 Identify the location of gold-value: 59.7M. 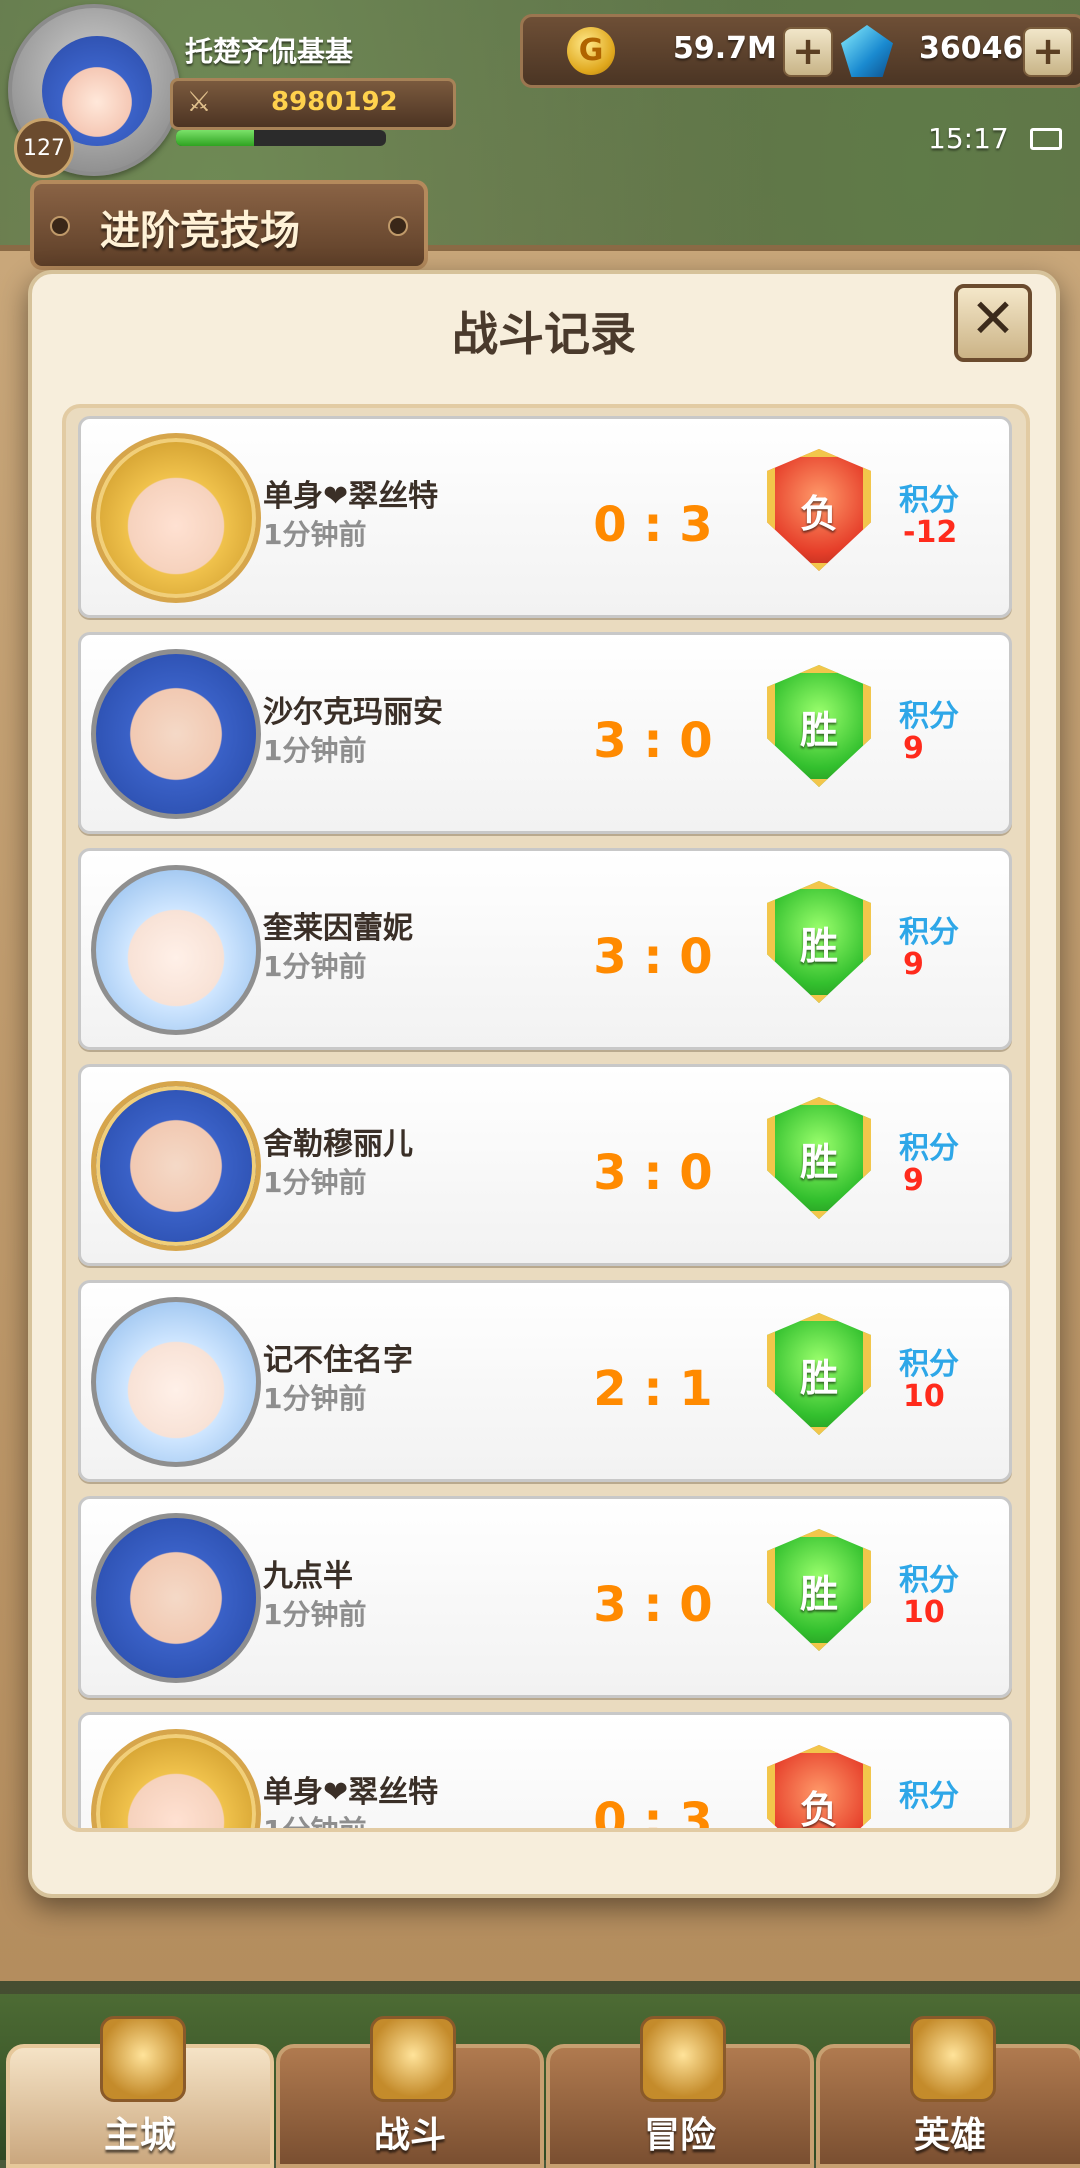
(725, 48).